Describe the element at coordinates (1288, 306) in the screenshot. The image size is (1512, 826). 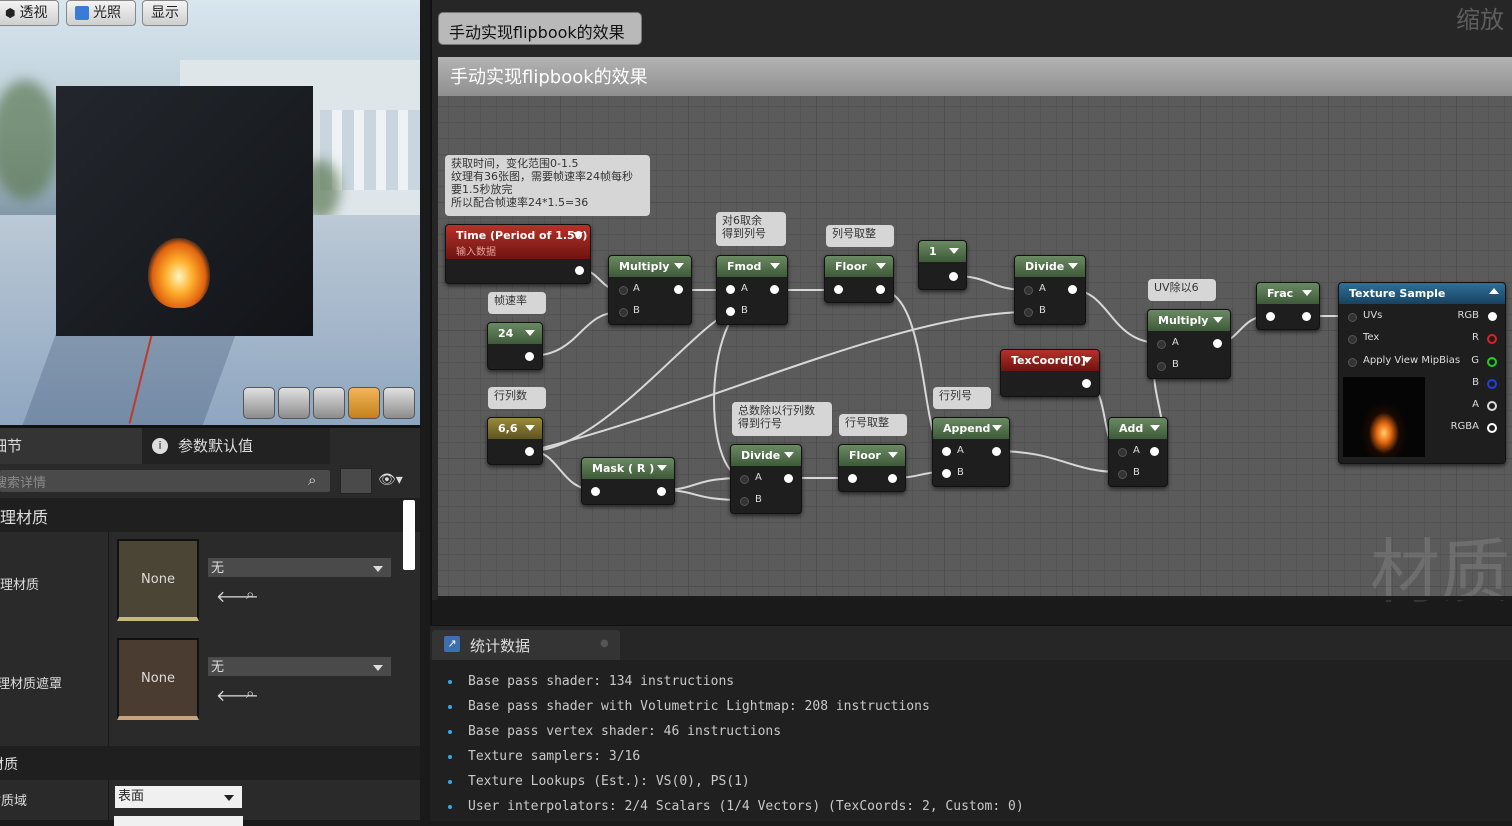
I see `node-frac: Frac` at that location.